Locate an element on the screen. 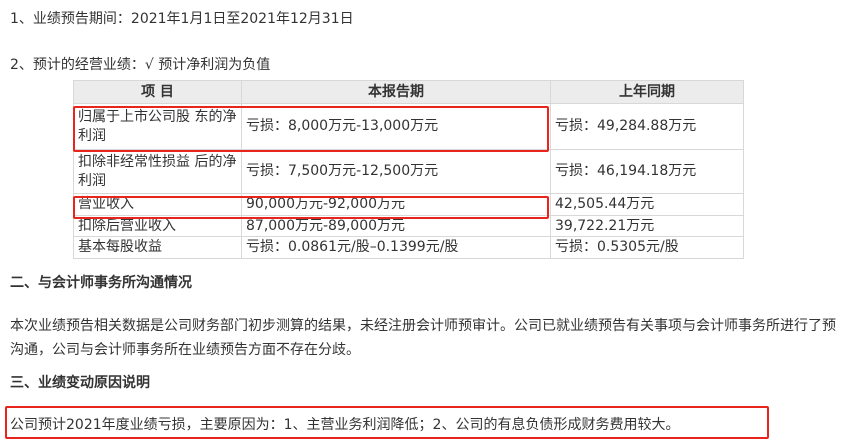  row-current: 亏损：7,500万元-12,500万元 is located at coordinates (396, 171).